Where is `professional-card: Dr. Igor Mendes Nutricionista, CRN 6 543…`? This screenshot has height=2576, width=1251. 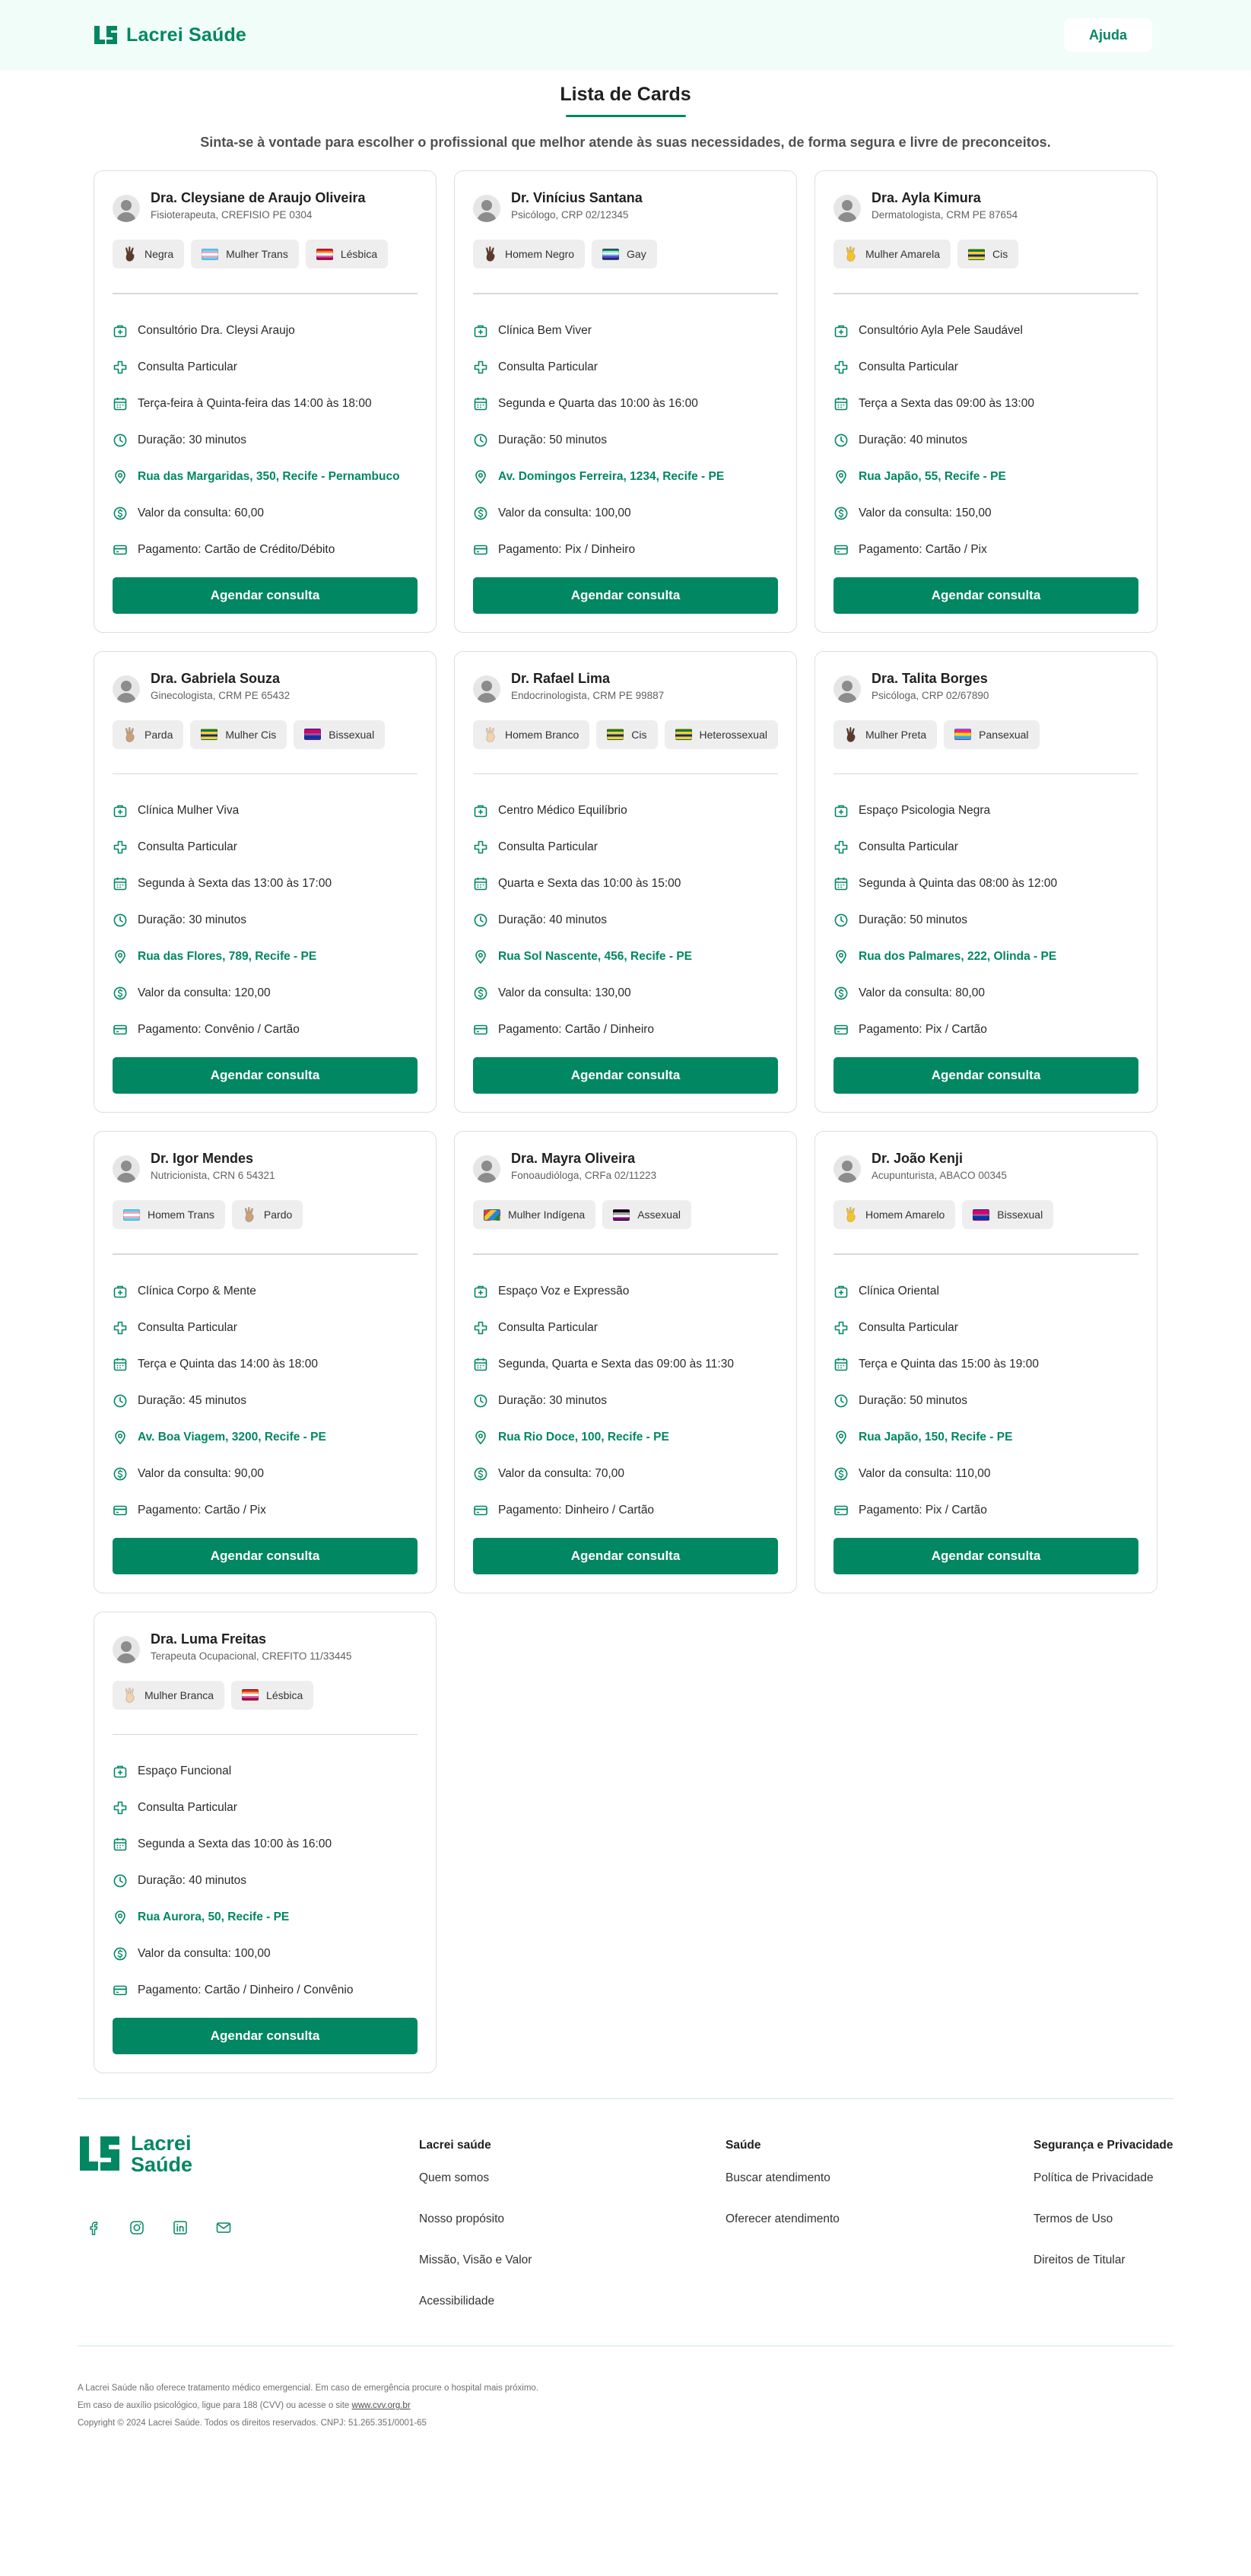 professional-card: Dr. Igor Mendes Nutricionista, CRN 6 543… is located at coordinates (265, 1362).